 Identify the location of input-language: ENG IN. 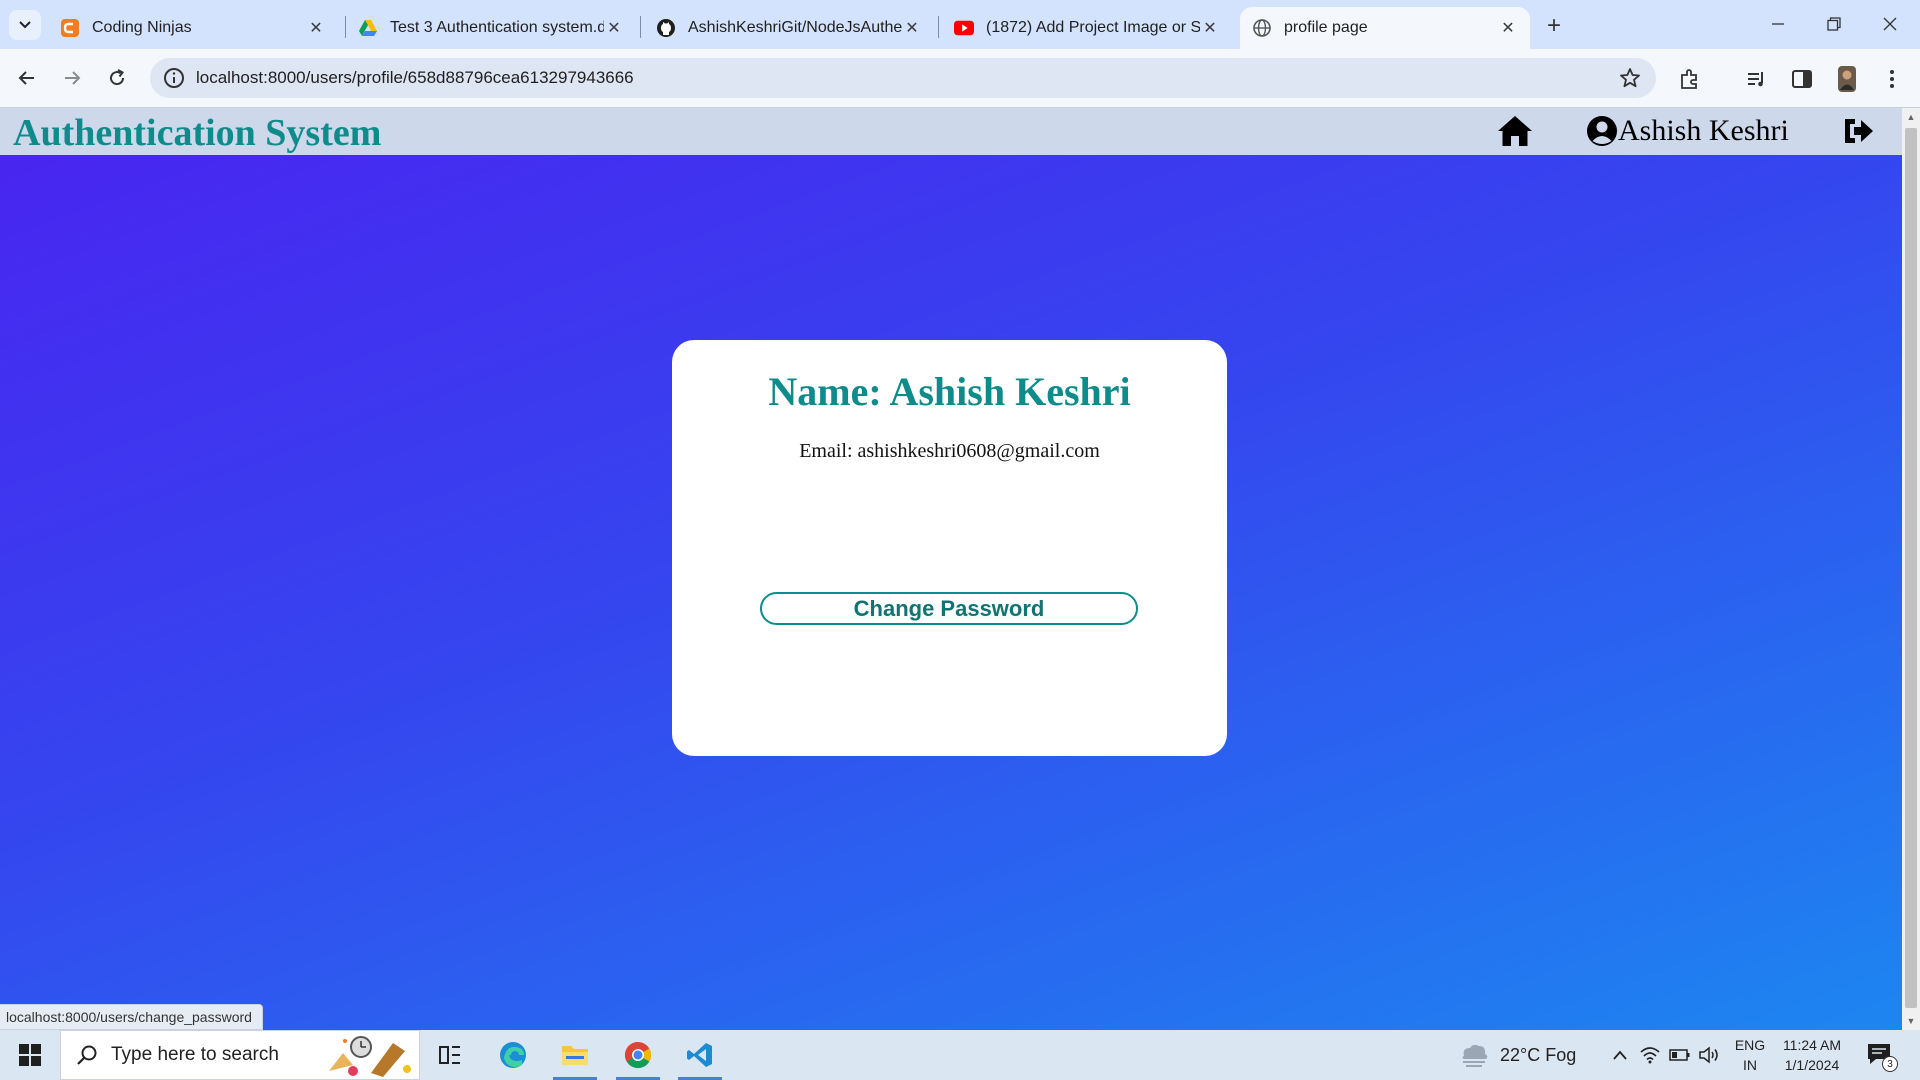
(1750, 1055).